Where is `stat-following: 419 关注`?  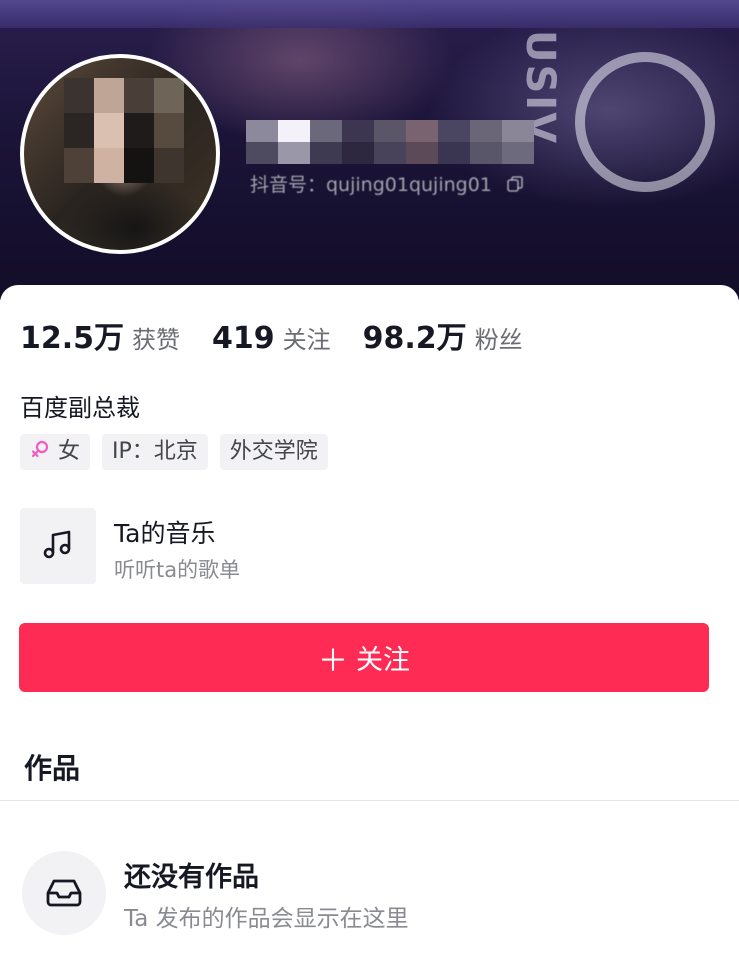
stat-following: 419 关注 is located at coordinates (271, 338).